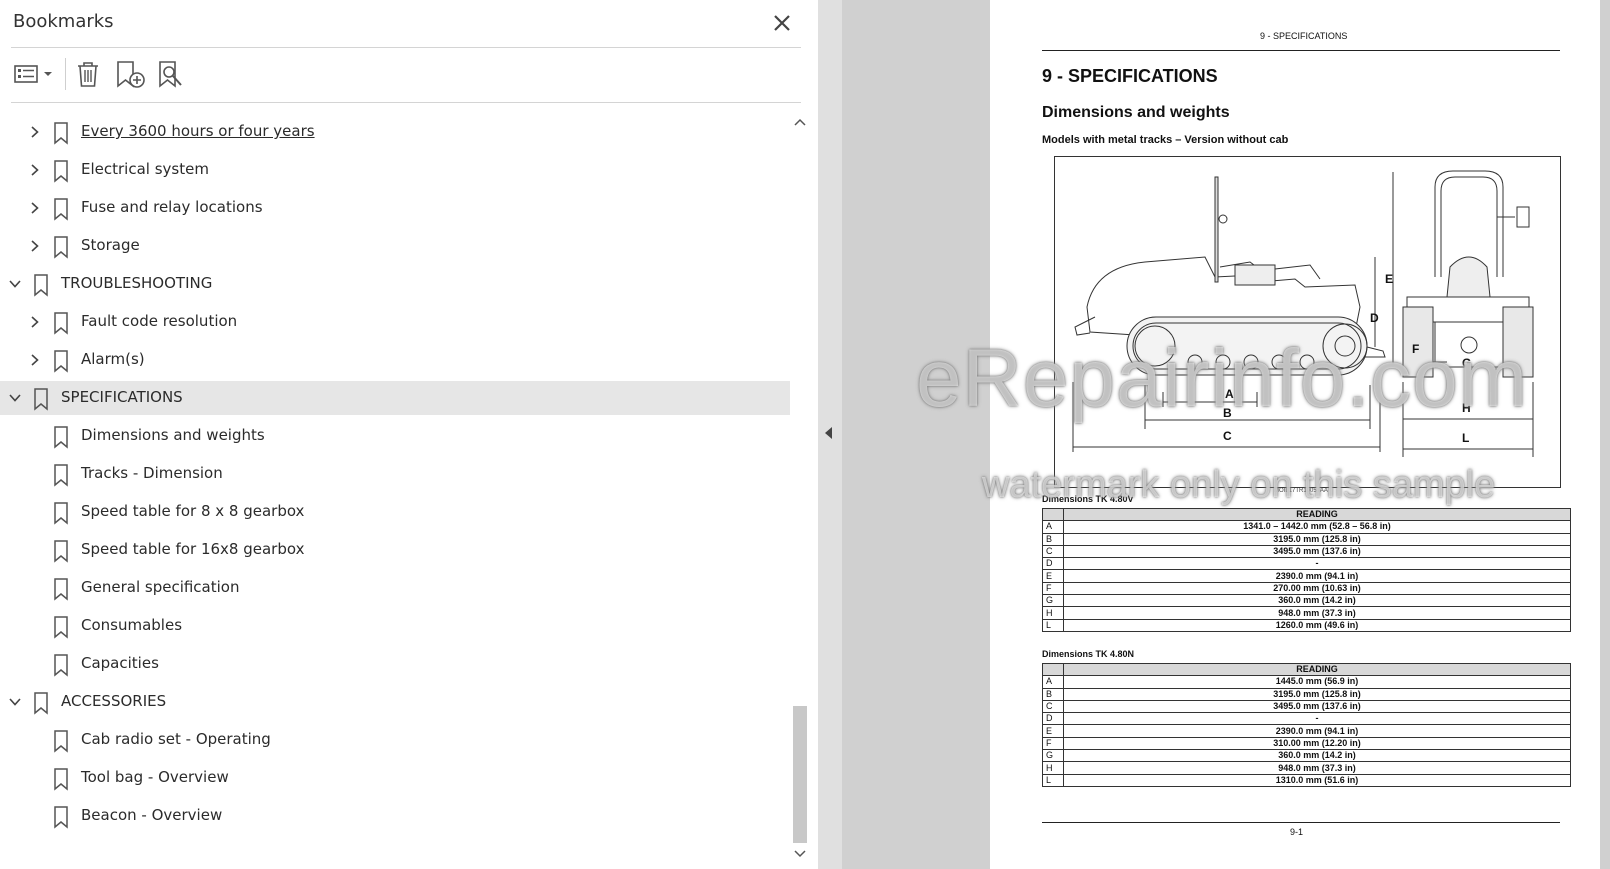 This screenshot has height=869, width=1610. I want to click on dimension-value: 360.0 mm (14.2 in), so click(1317, 756).